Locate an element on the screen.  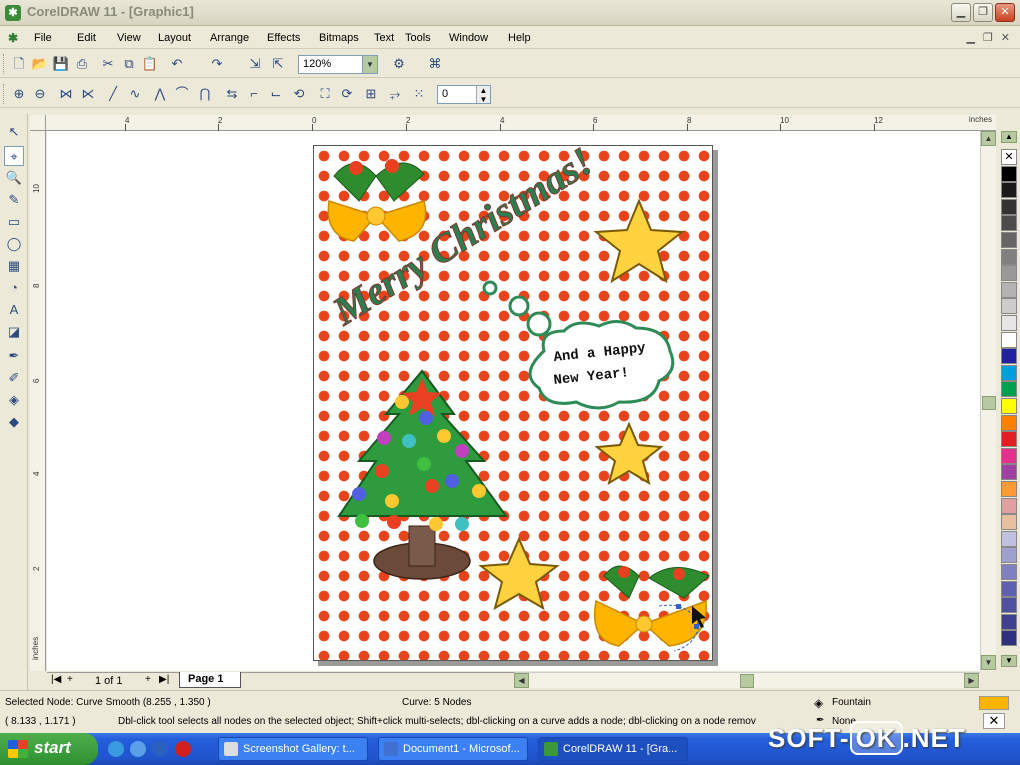
scroll-down-button: ▼ is located at coordinates (988, 662).